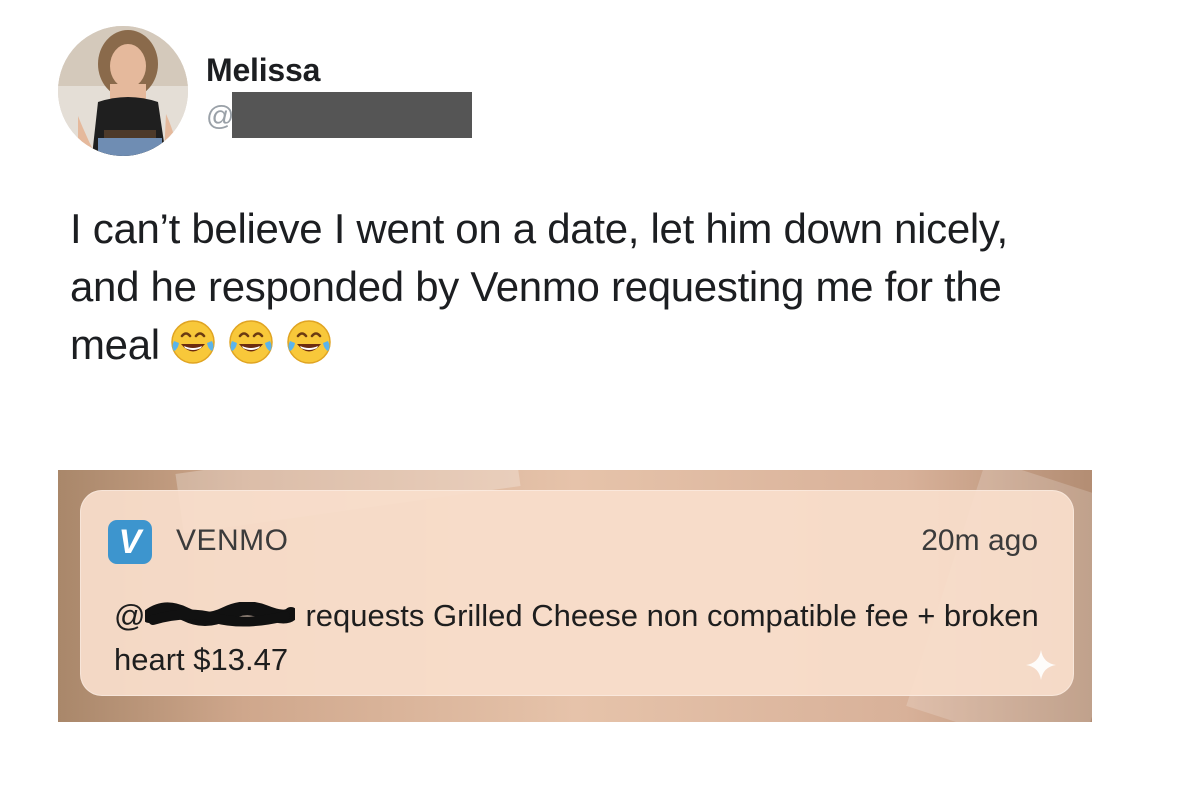  I want to click on emoji-group, so click(257, 349).